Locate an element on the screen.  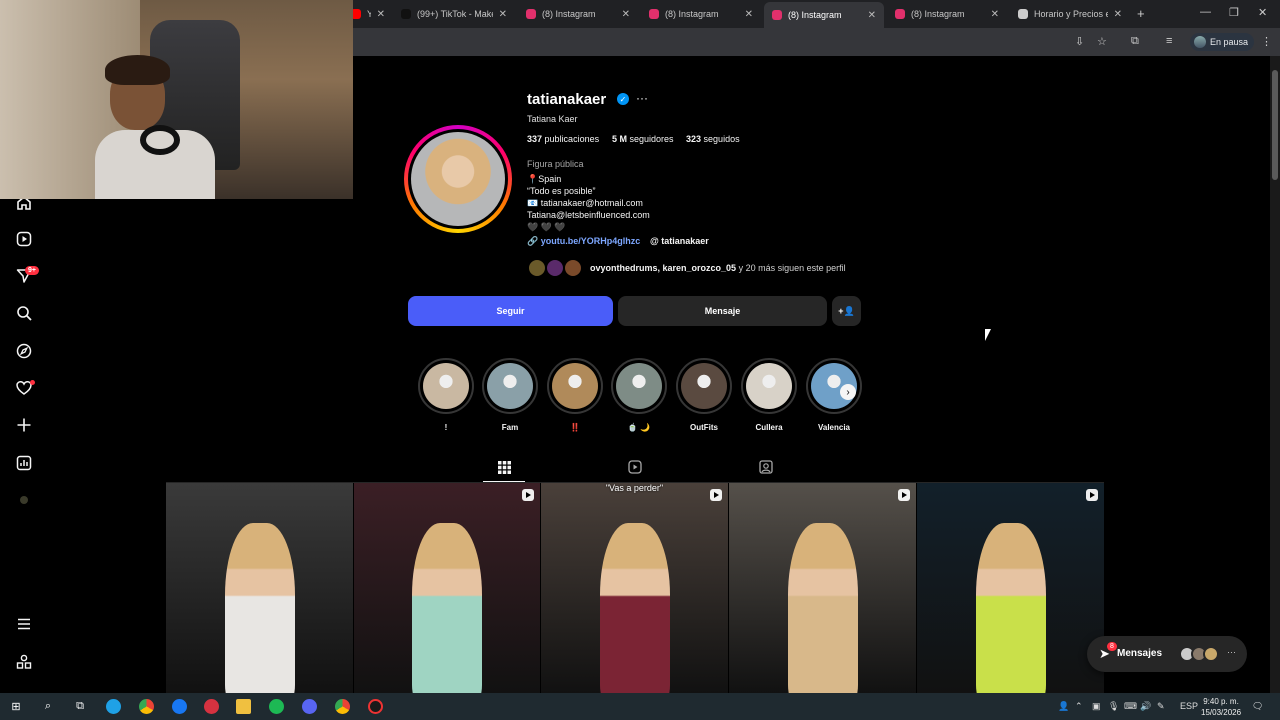
notifications-badge: 9+ is located at coordinates (32, 270).